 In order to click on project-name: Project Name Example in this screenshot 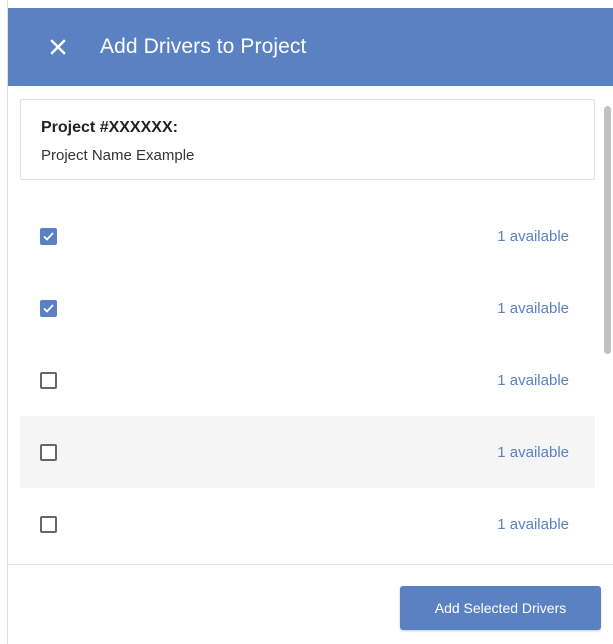, I will do `click(118, 155)`.